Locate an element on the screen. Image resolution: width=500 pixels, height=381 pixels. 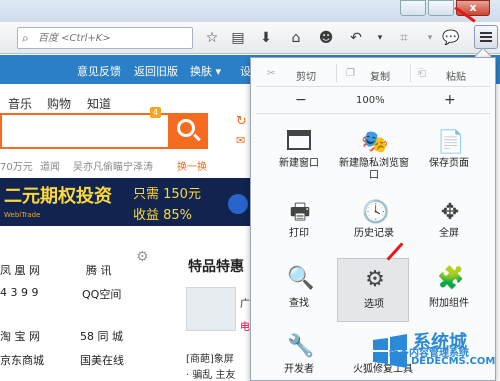
home-icon: ⌂ is located at coordinates (296, 38).